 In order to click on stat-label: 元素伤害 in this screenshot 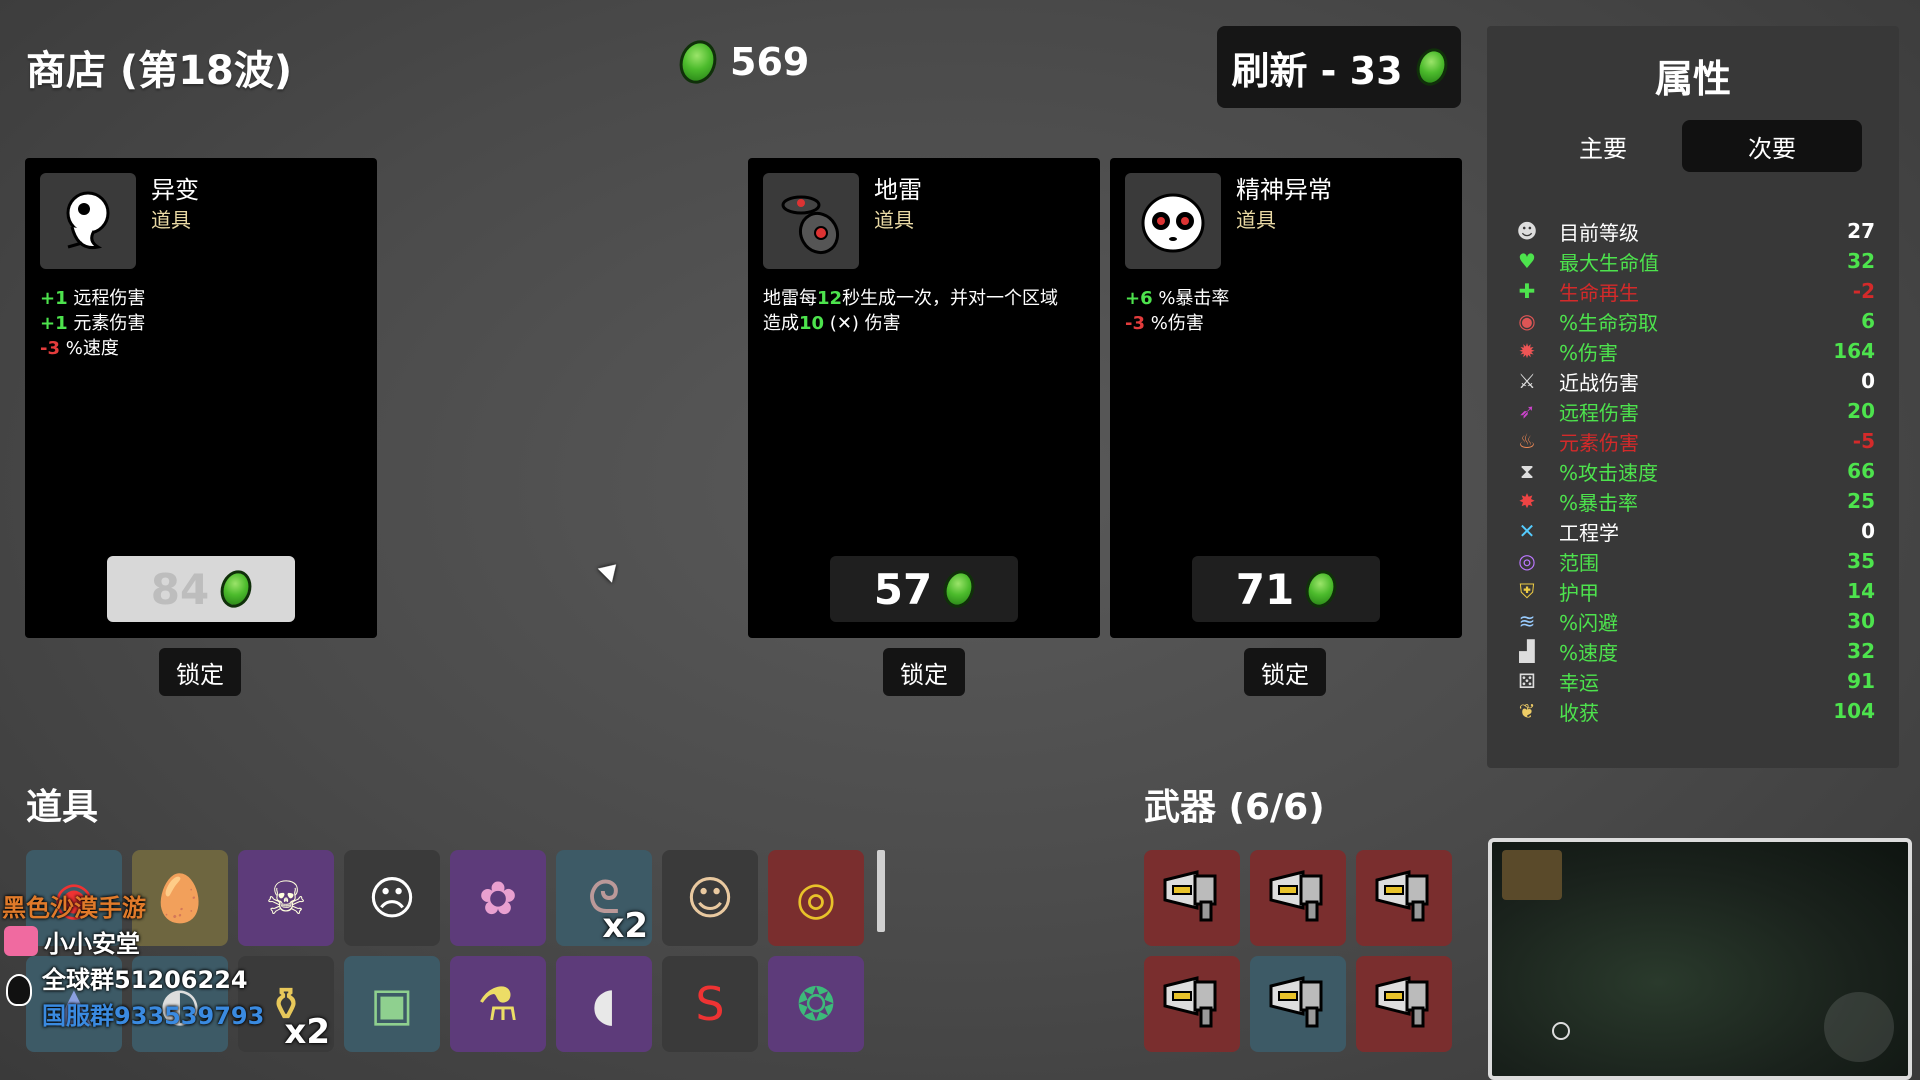, I will do `click(1599, 442)`.